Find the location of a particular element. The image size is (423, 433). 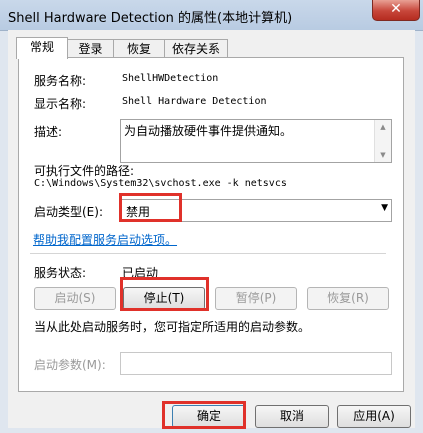

title-bar: Shell Hardware Detection 的属性(本地计算机) ✕ is located at coordinates (211, 15).